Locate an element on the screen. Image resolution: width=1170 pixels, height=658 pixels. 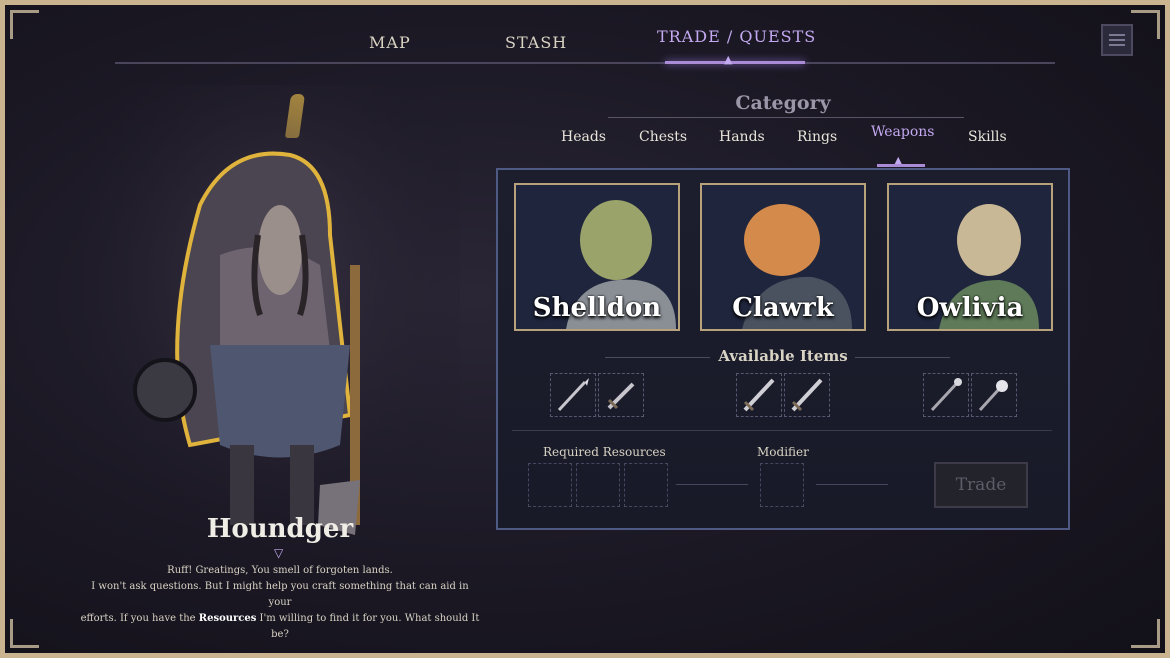
trade-button: Trade is located at coordinates (981, 485).